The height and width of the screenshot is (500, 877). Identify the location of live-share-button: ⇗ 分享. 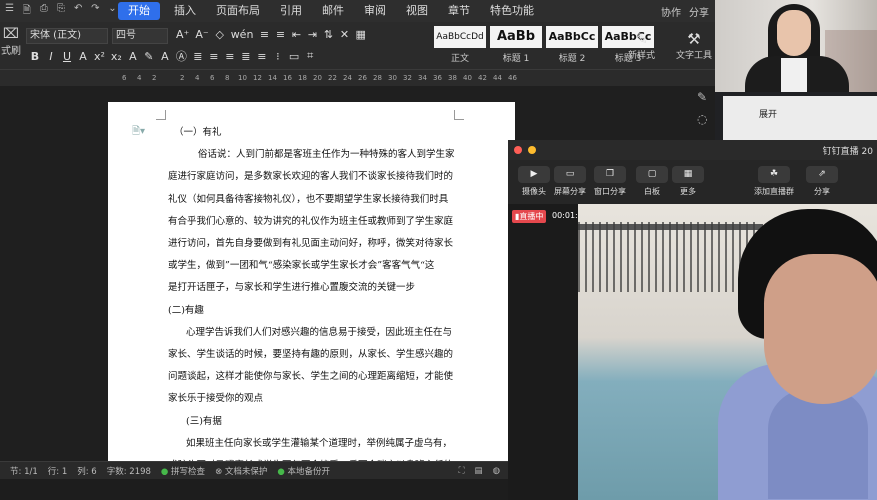
(822, 181).